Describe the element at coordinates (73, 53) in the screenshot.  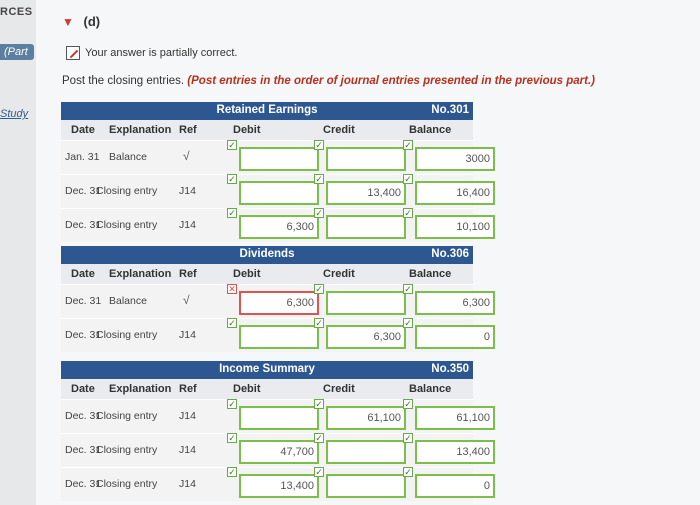
I see `partially-correct-icon` at that location.